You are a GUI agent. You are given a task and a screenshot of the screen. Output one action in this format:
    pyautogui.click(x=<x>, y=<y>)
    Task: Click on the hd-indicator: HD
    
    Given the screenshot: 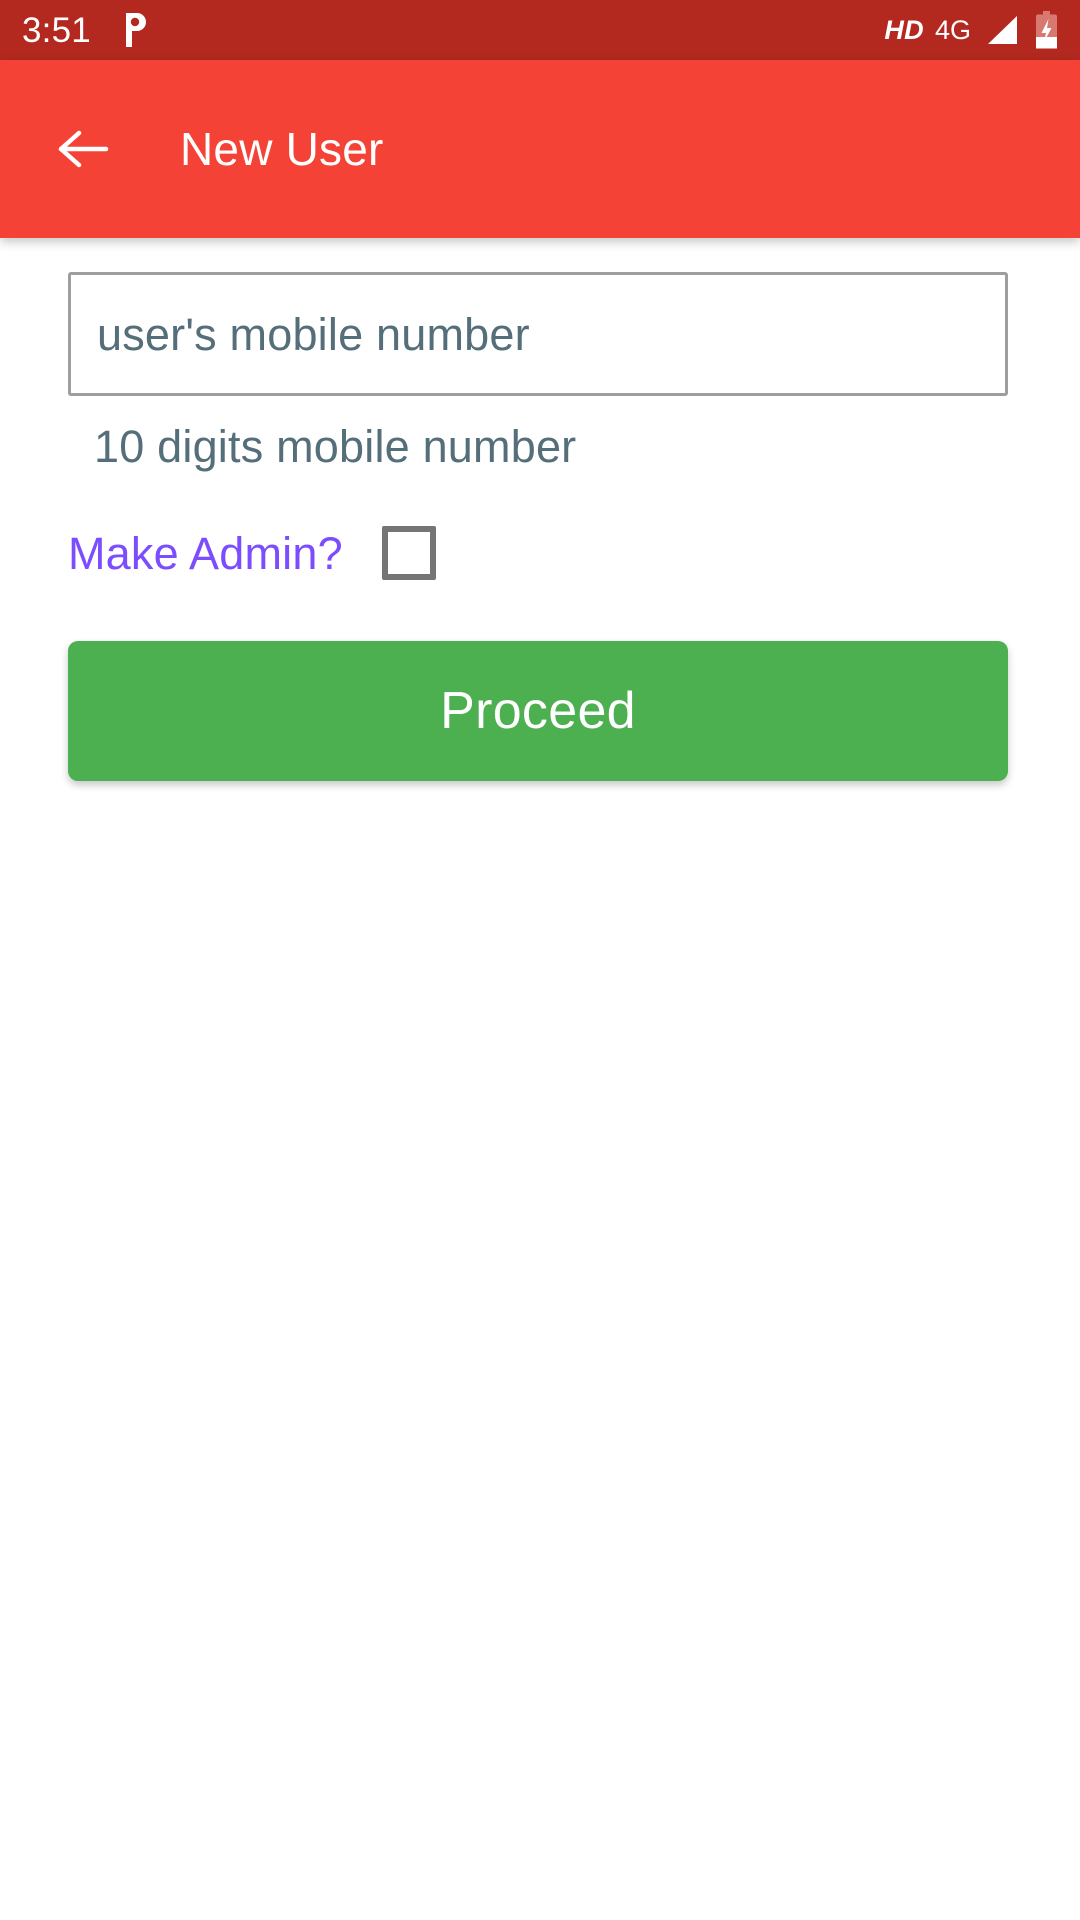 What is the action you would take?
    pyautogui.click(x=904, y=29)
    